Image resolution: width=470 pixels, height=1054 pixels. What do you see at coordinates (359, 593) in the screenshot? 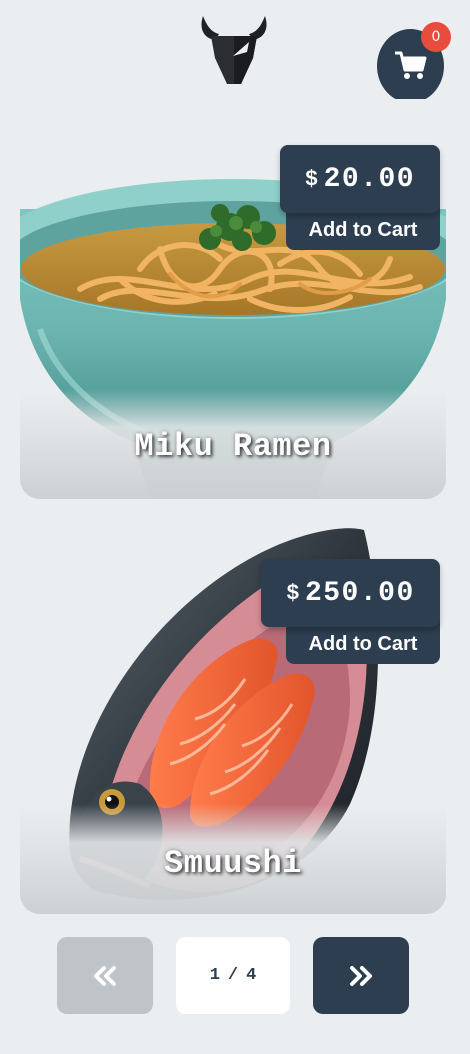
I see `price-value: 250.00` at bounding box center [359, 593].